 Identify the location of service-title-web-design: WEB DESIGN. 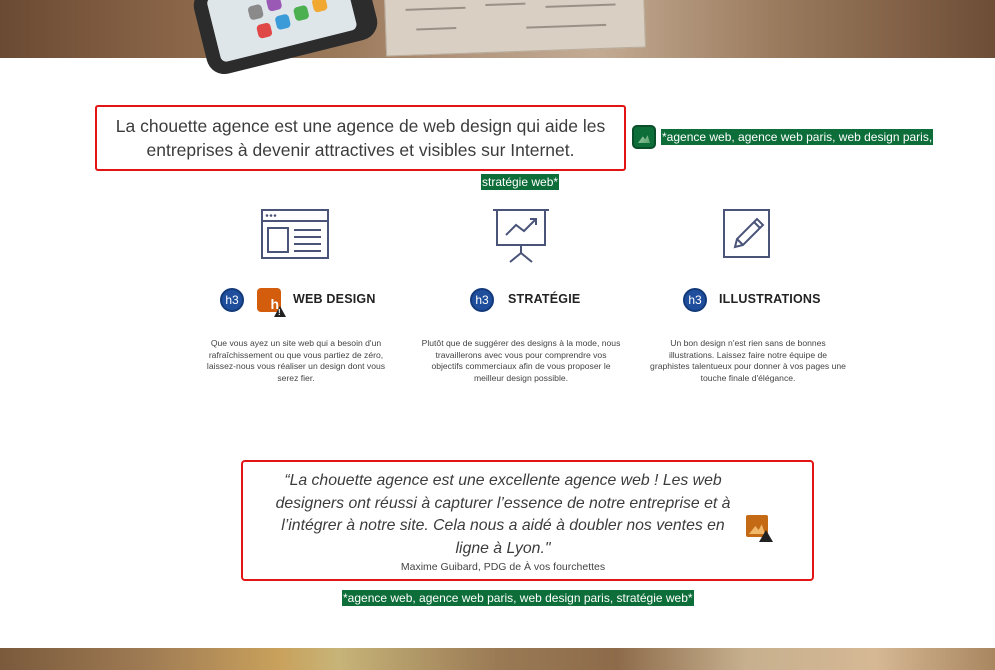
(334, 299).